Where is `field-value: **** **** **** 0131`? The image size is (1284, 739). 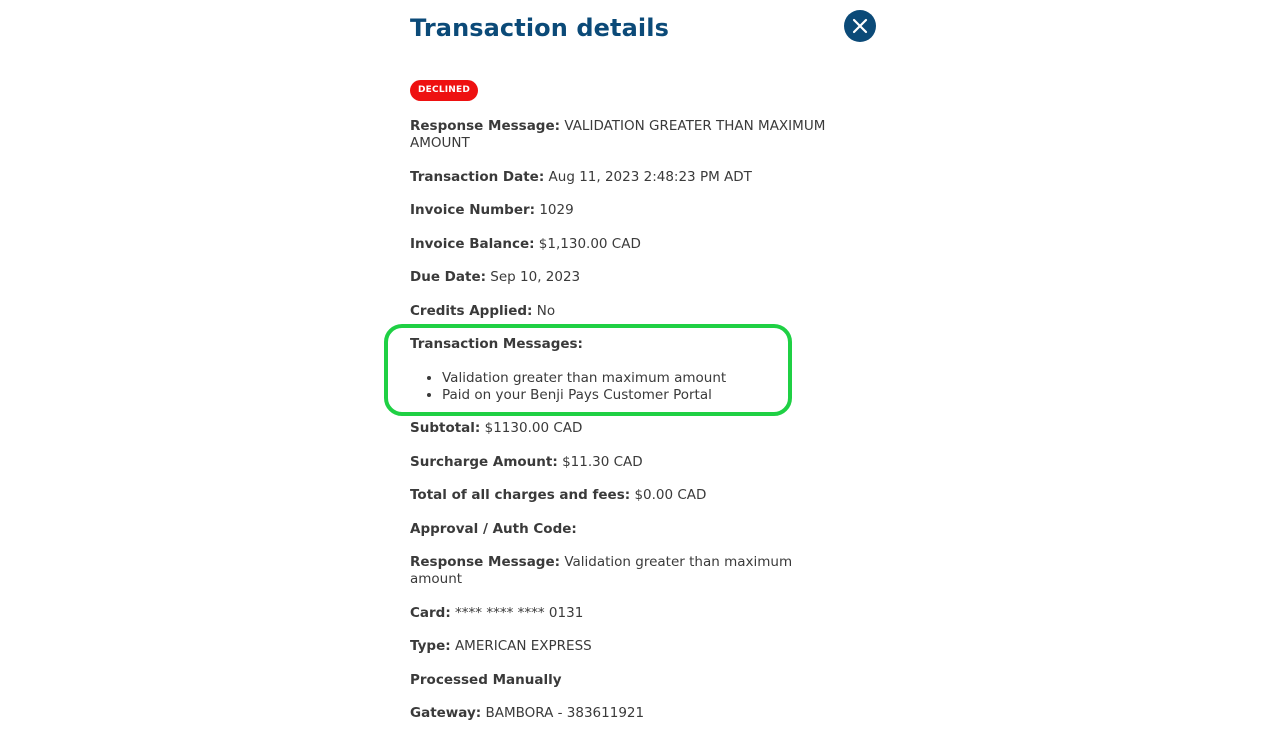 field-value: **** **** **** 0131 is located at coordinates (519, 612).